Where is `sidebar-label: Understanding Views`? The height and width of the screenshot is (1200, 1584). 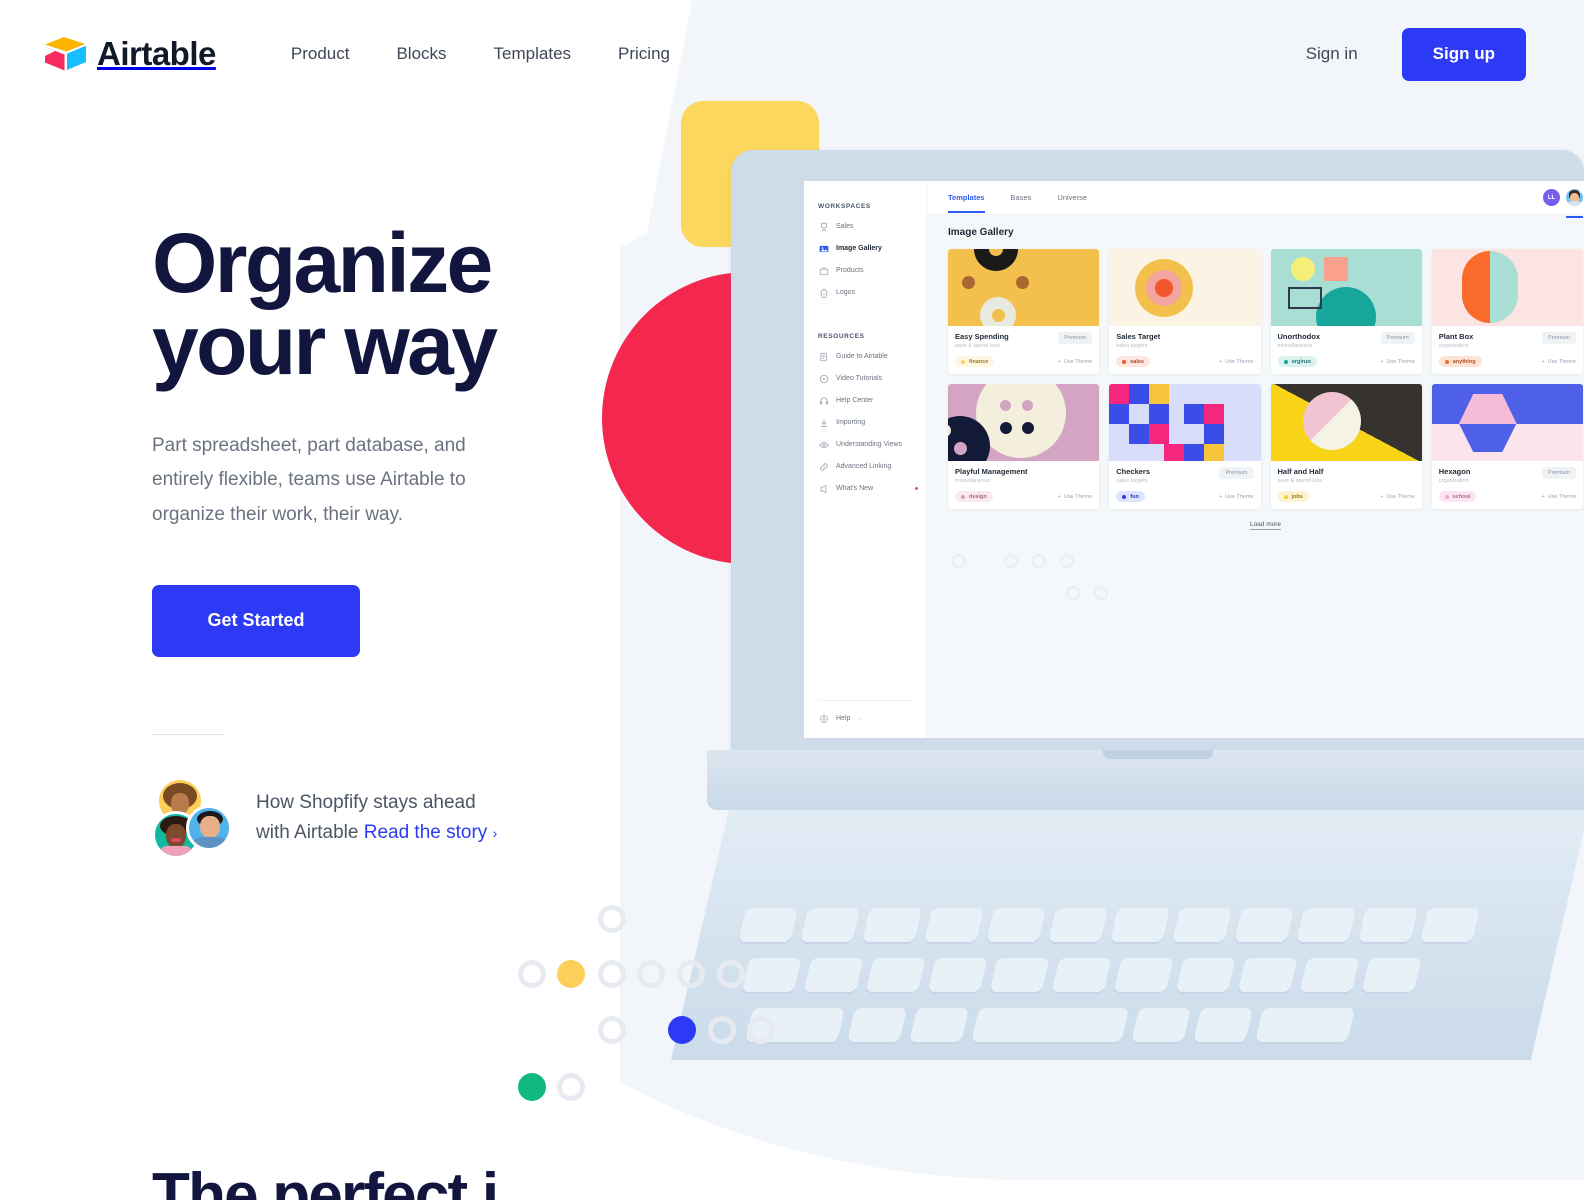
sidebar-label: Understanding Views is located at coordinates (869, 444).